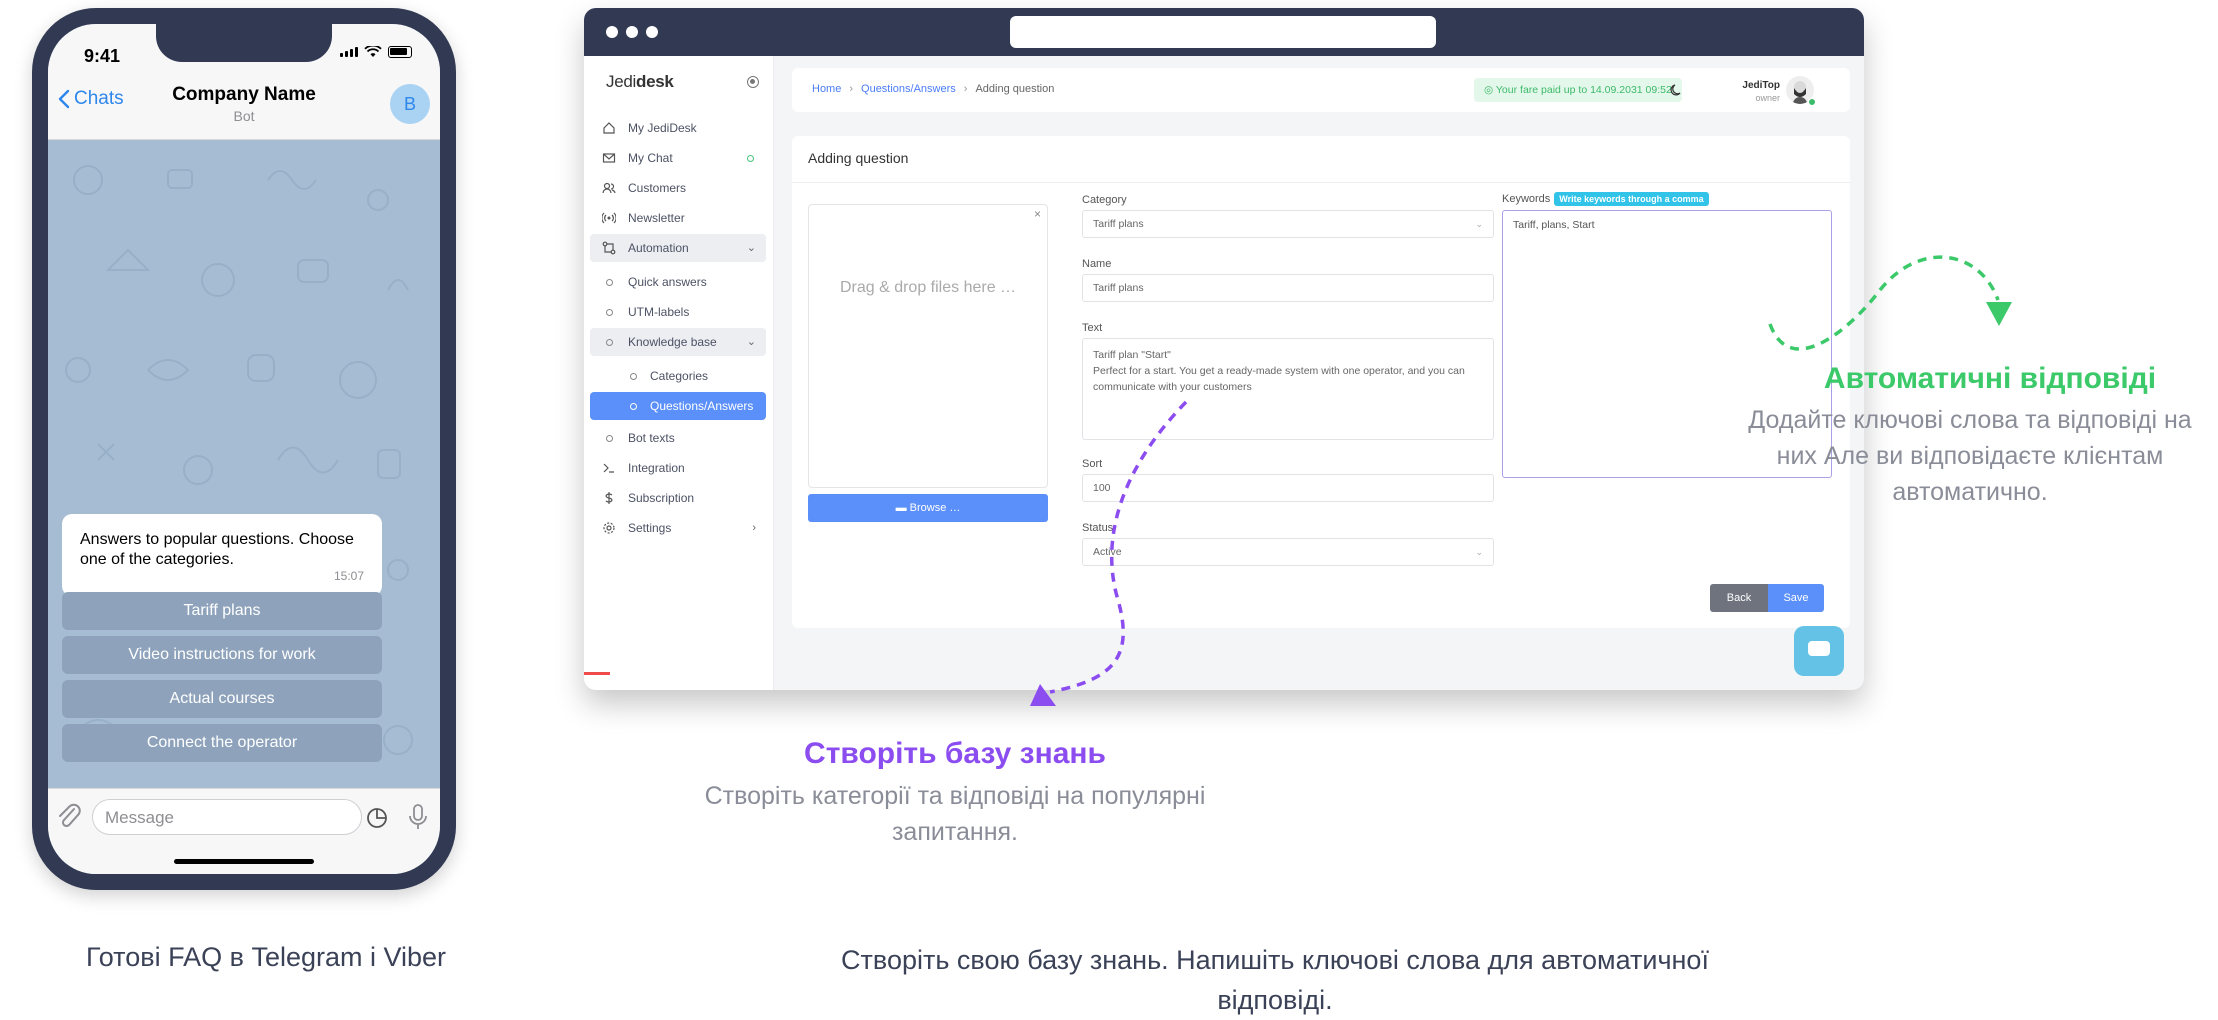 The width and height of the screenshot is (2218, 1020). What do you see at coordinates (1043, 695) in the screenshot?
I see `purple-arrowhead` at bounding box center [1043, 695].